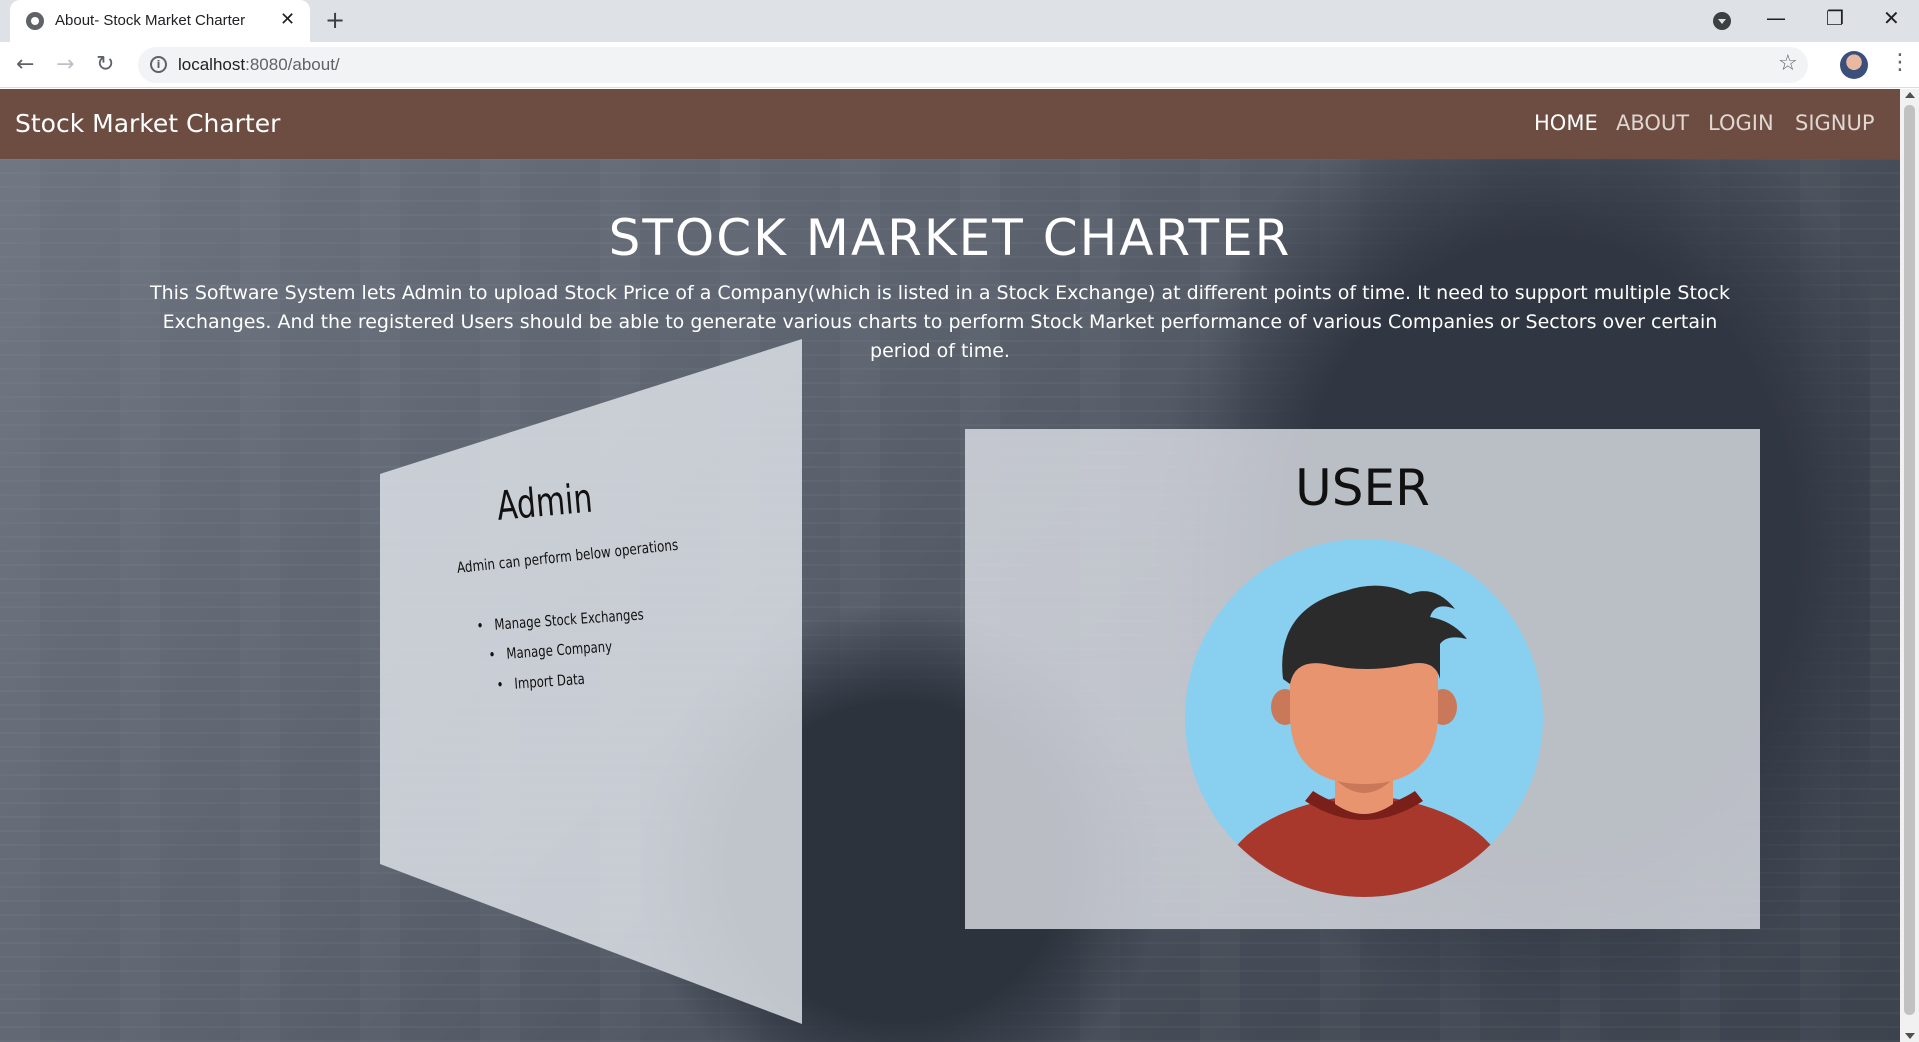 The image size is (1919, 1042). I want to click on scroll-down-arrow-icon, so click(1910, 1036).